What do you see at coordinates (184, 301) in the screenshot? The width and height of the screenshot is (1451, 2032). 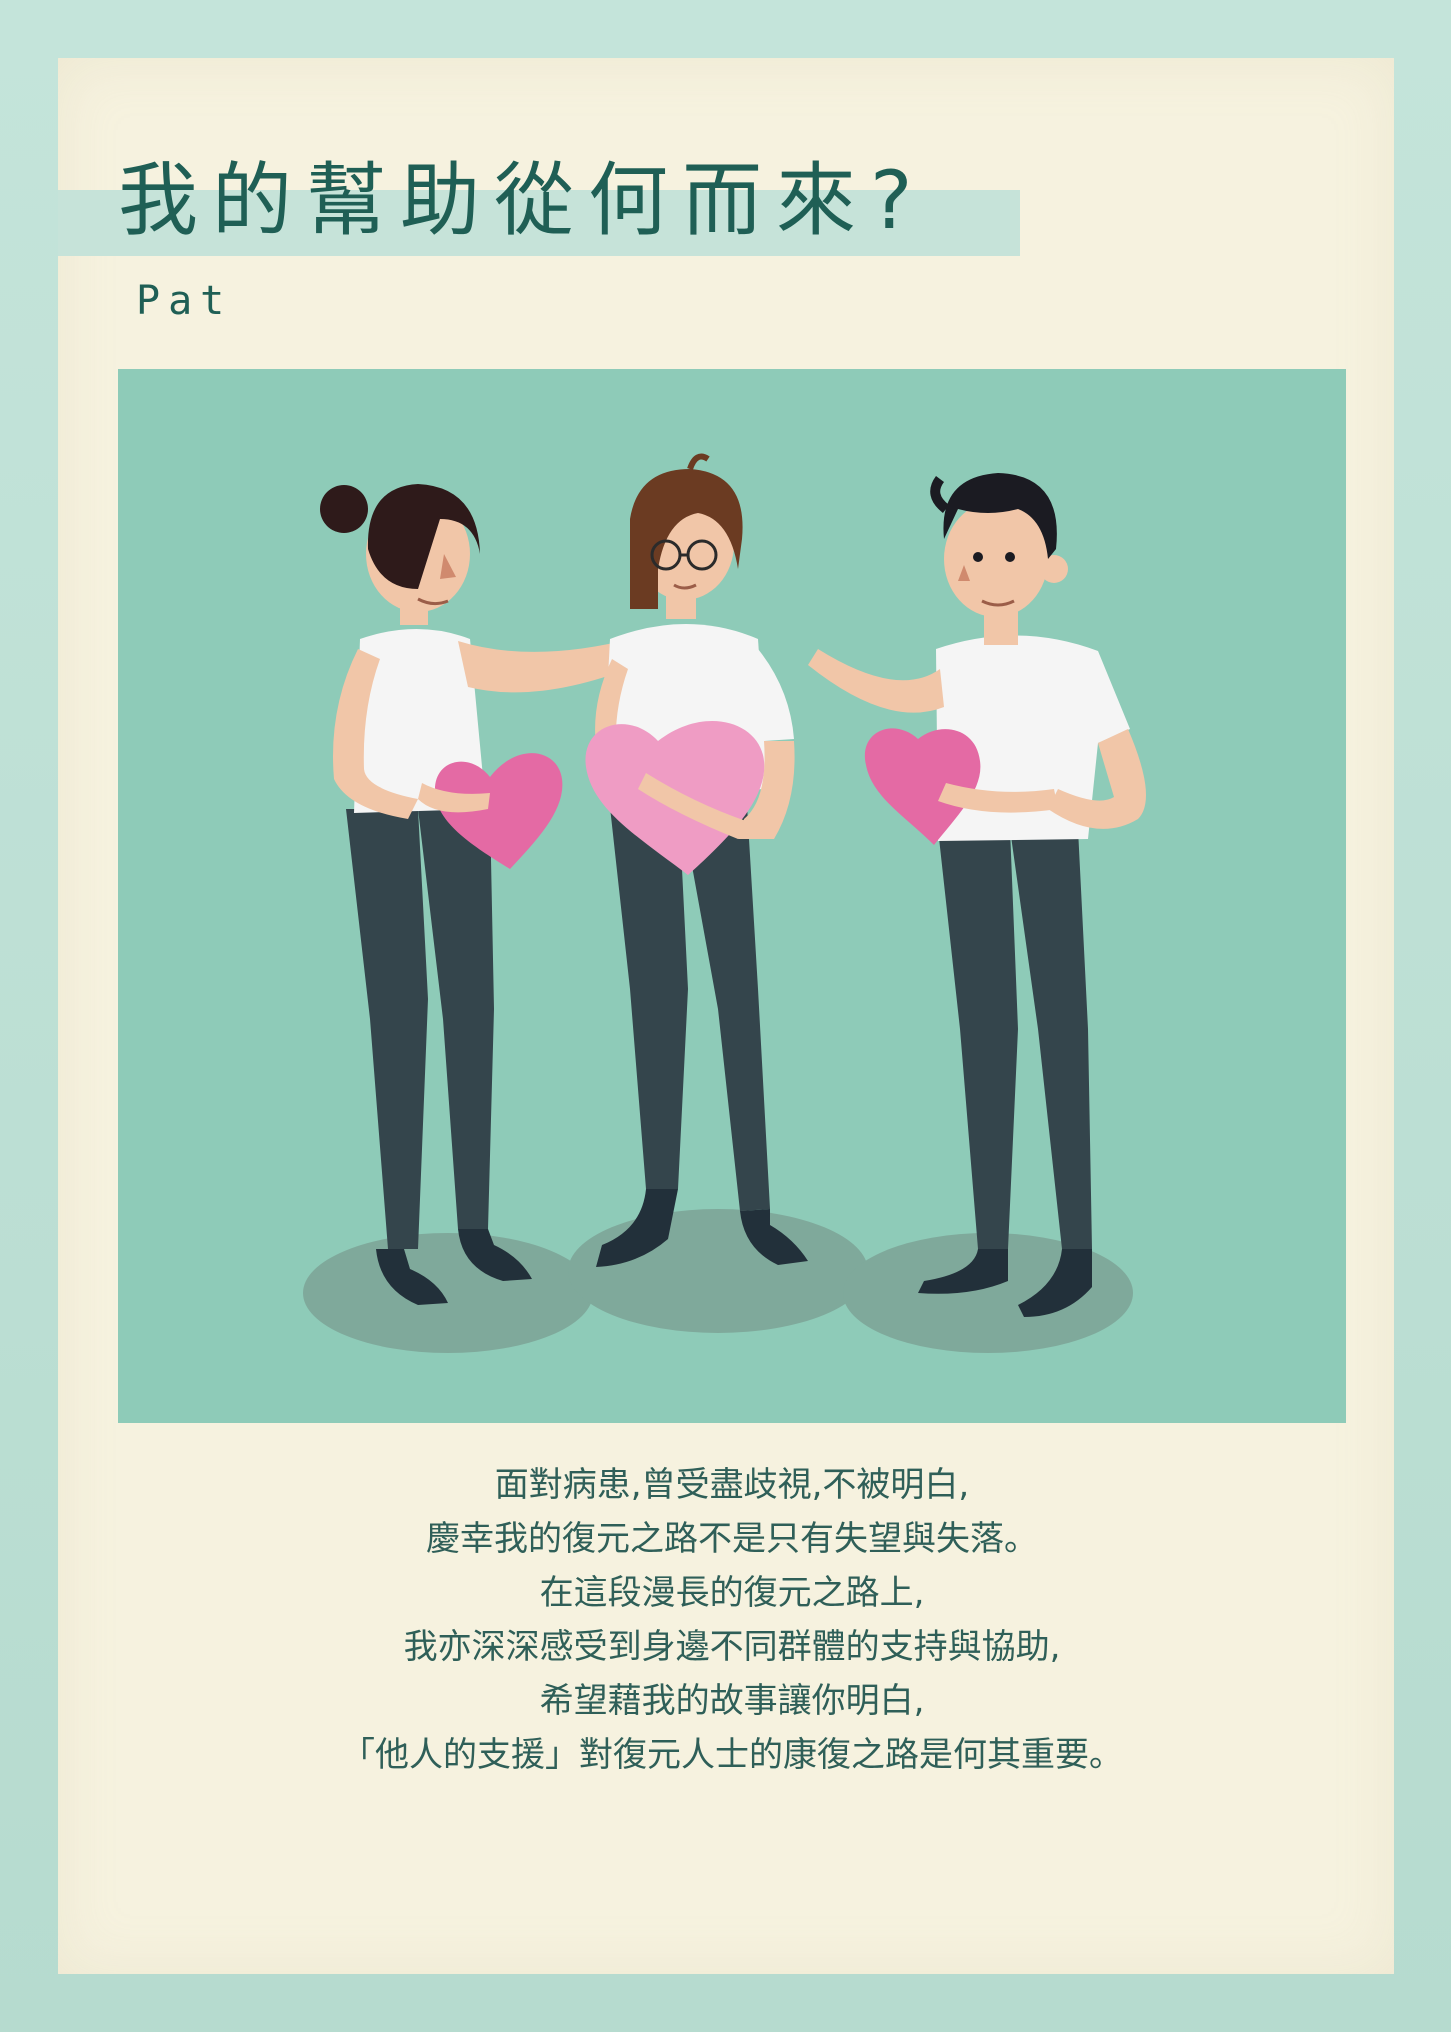 I see `author-name: Pat` at bounding box center [184, 301].